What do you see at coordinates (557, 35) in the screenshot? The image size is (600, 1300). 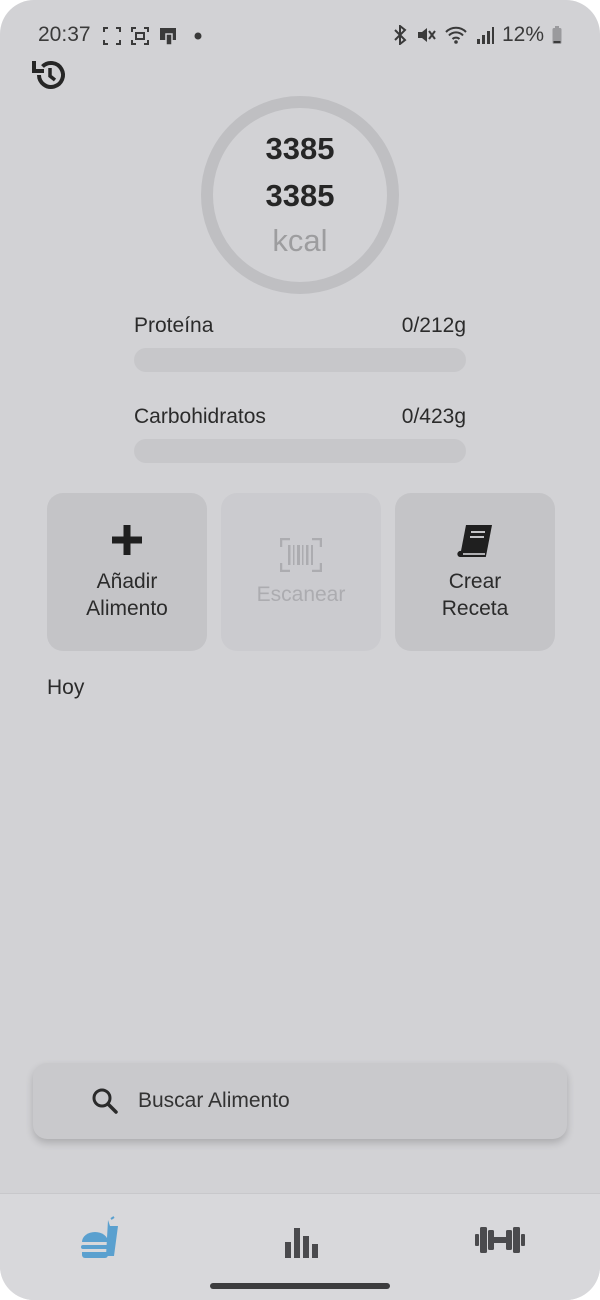 I see `battery-icon` at bounding box center [557, 35].